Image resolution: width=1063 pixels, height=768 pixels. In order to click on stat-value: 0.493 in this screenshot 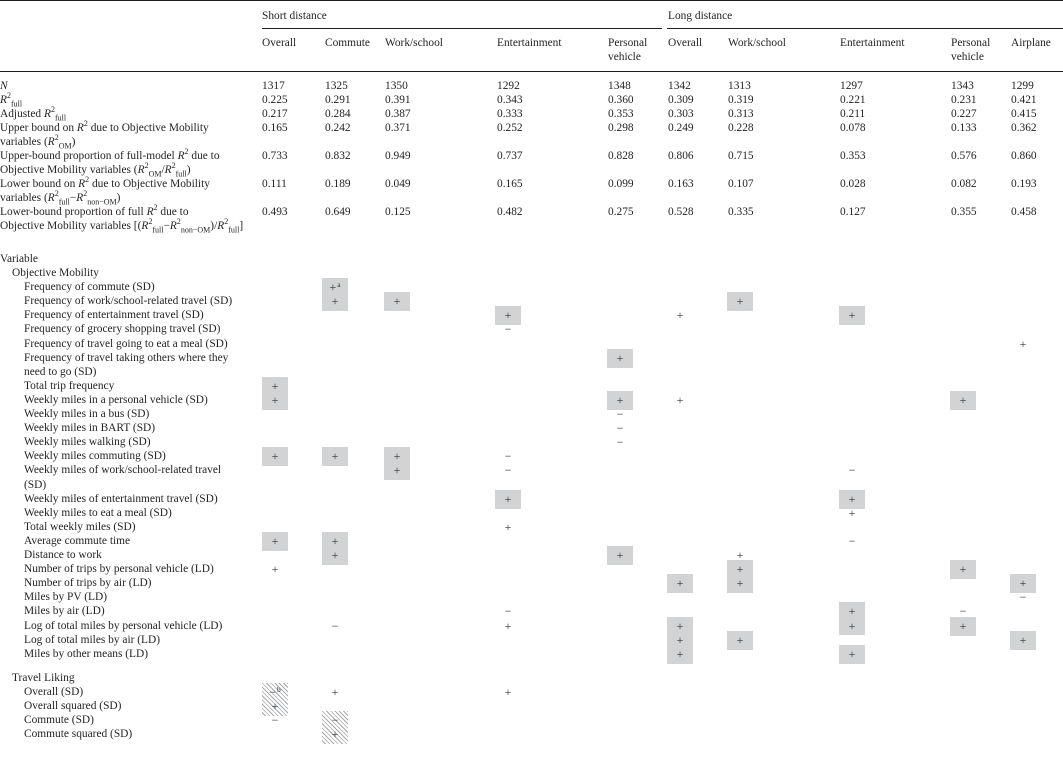, I will do `click(275, 212)`.